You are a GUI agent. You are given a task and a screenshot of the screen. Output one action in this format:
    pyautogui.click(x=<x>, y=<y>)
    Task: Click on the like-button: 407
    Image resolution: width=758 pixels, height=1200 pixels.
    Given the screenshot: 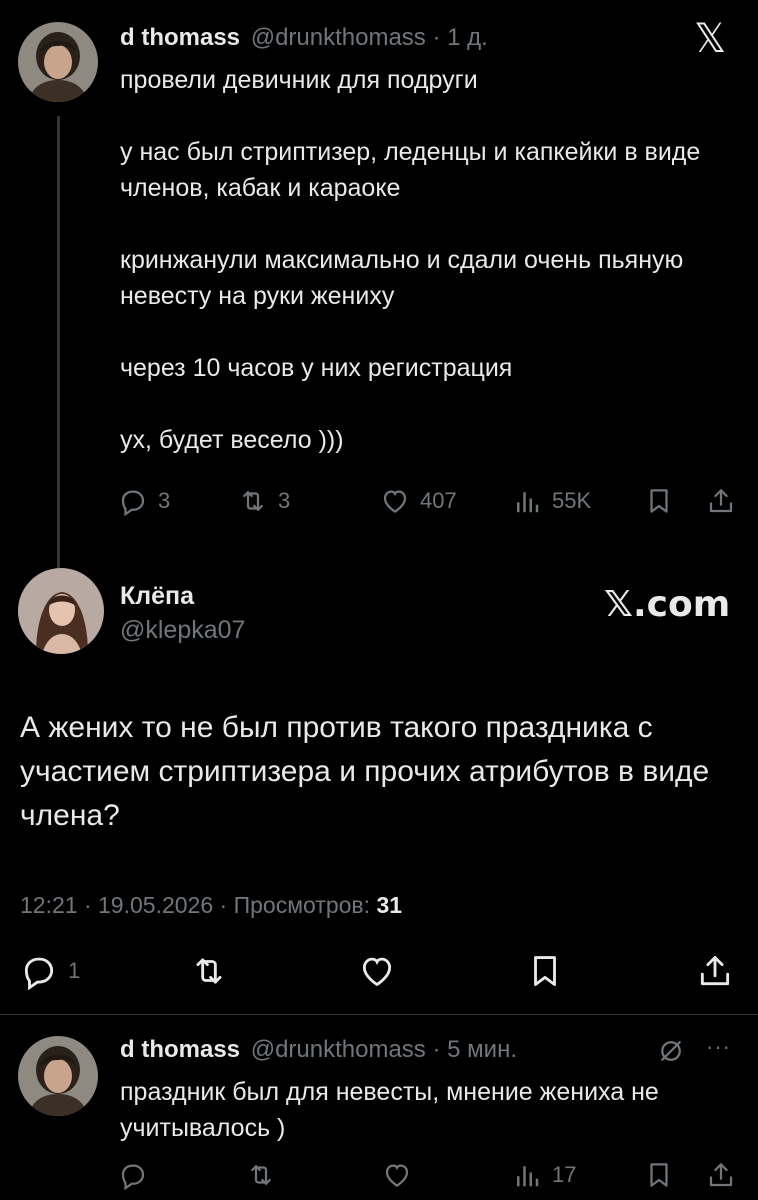 What is the action you would take?
    pyautogui.click(x=418, y=501)
    